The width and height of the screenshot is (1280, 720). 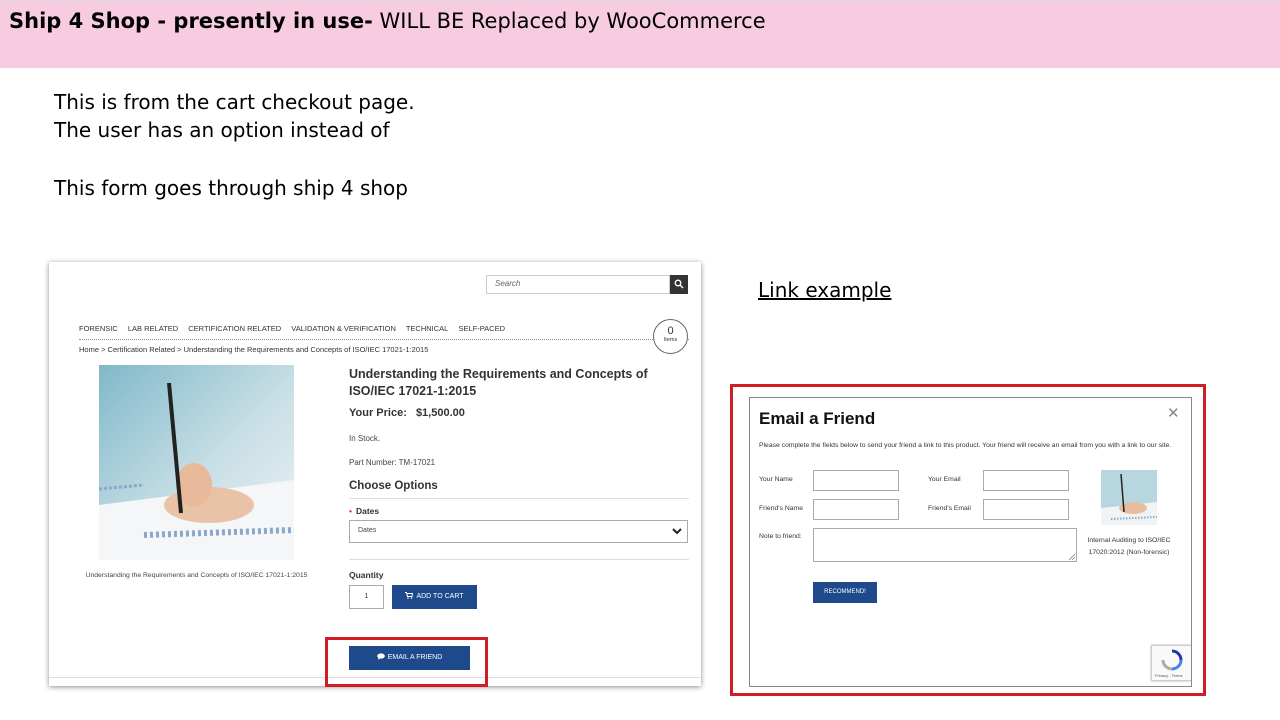 I want to click on add-to-cart-button: ADD TO CART, so click(x=434, y=597).